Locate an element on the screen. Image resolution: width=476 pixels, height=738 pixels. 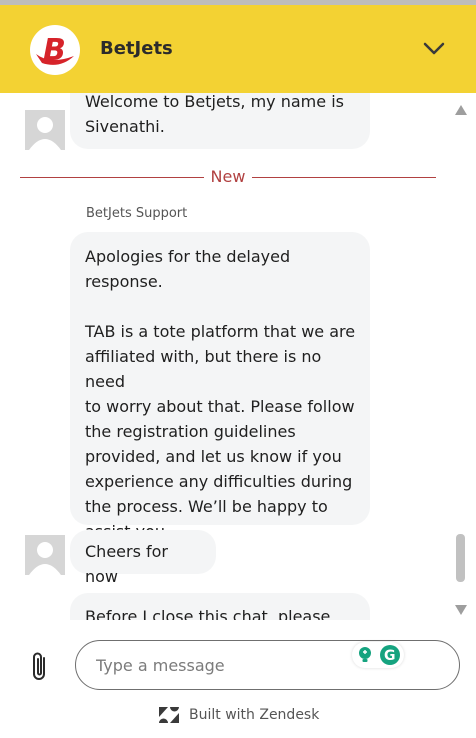
scrollbar-thumb is located at coordinates (460, 558).